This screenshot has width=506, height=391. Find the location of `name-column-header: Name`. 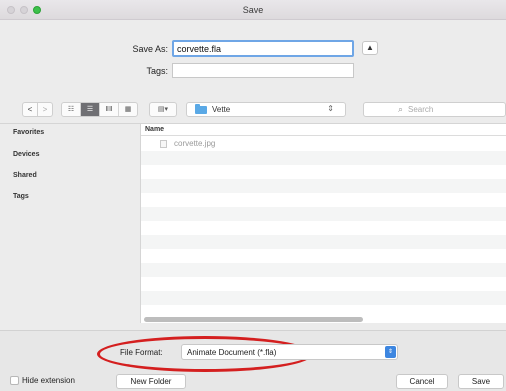

name-column-header: Name is located at coordinates (154, 129).